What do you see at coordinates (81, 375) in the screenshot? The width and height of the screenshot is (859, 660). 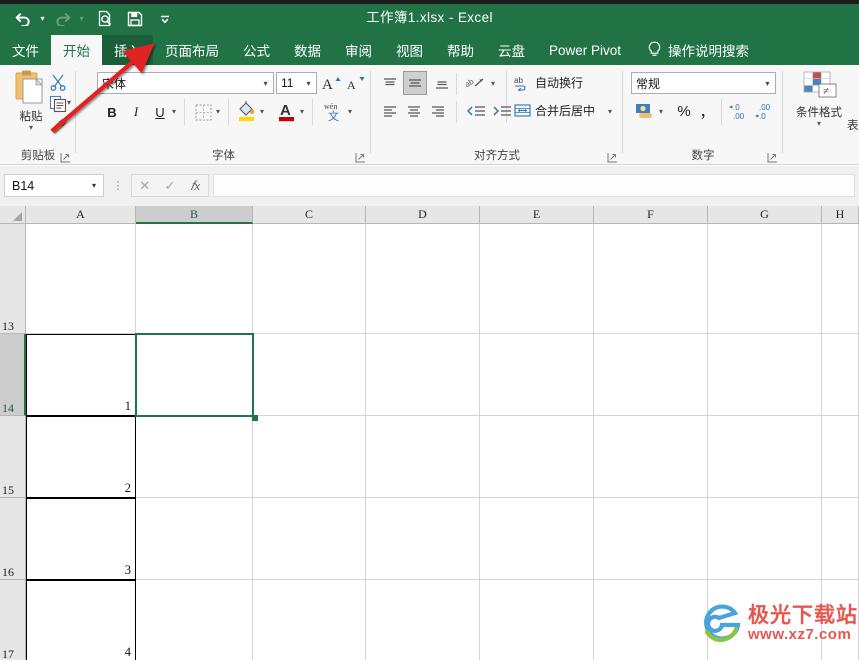 I see `cell-A14: 1` at bounding box center [81, 375].